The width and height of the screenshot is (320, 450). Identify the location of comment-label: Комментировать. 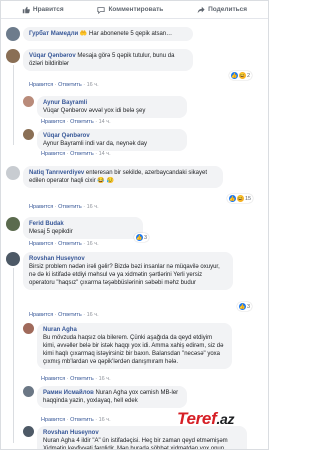
(136, 9).